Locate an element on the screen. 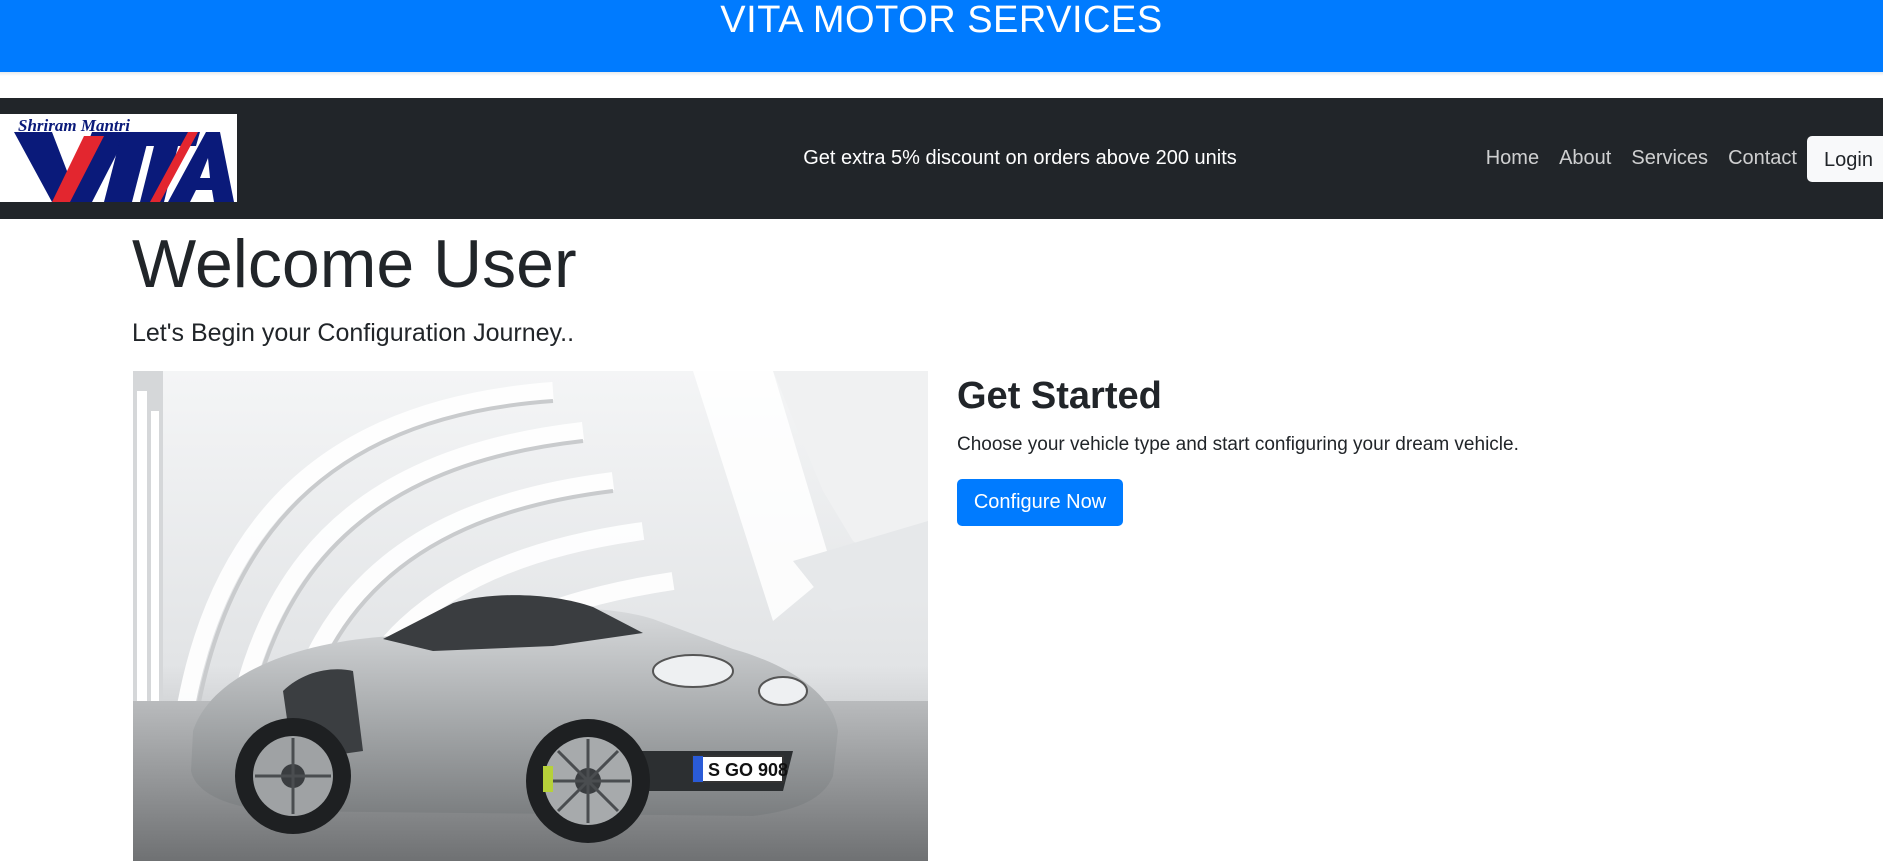 This screenshot has width=1883, height=861. vita-logo-icon: Shriram Mantri is located at coordinates (118, 158).